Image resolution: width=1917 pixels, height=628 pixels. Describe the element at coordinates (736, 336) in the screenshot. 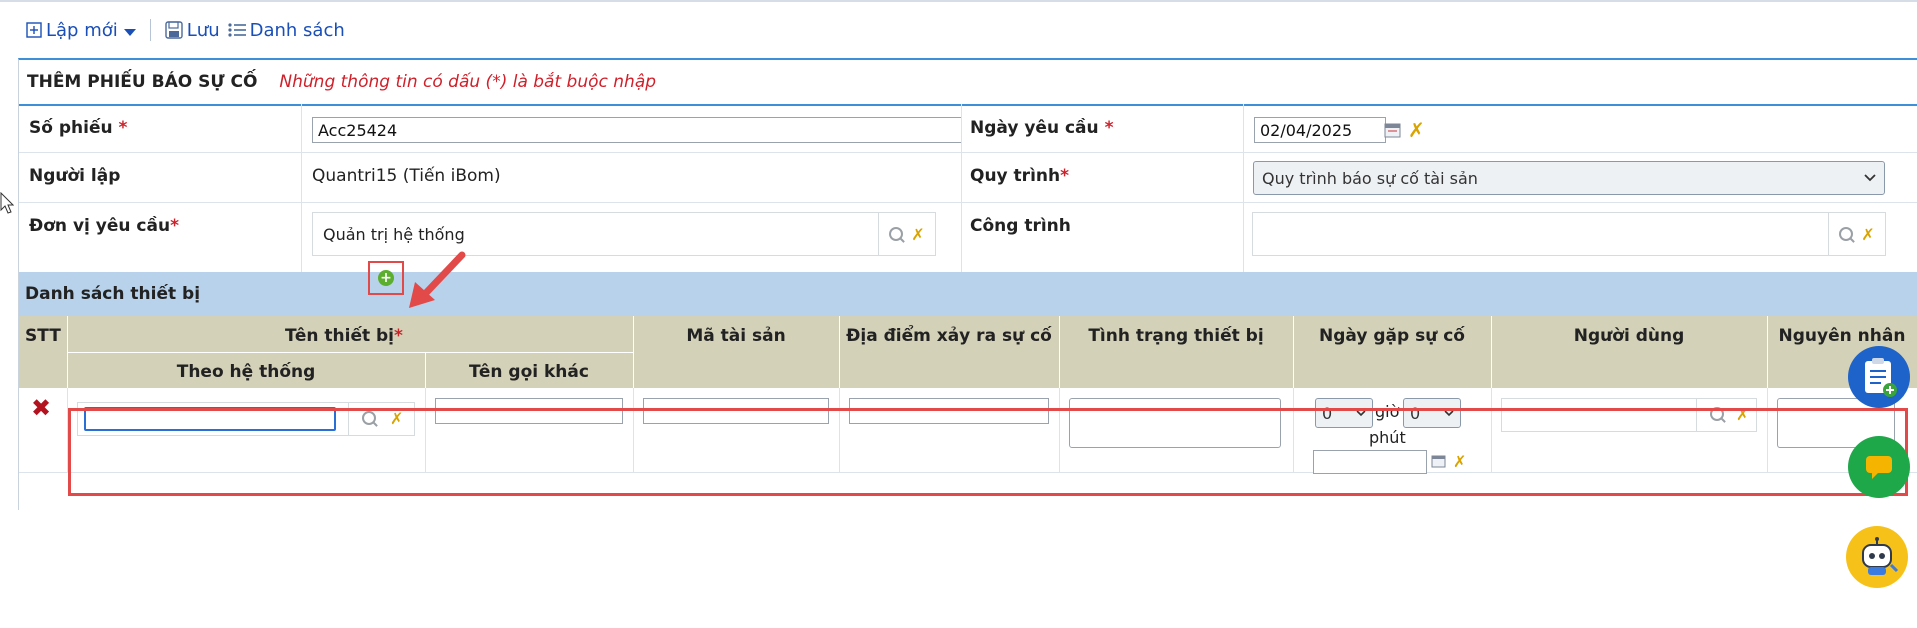

I see `col-ma-tai-san: Mã tài sản` at that location.